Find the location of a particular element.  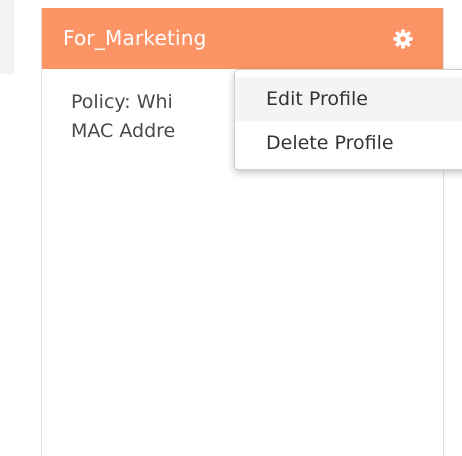

profile-actions-menu: Edit Profile Delete Profile is located at coordinates (348, 119).